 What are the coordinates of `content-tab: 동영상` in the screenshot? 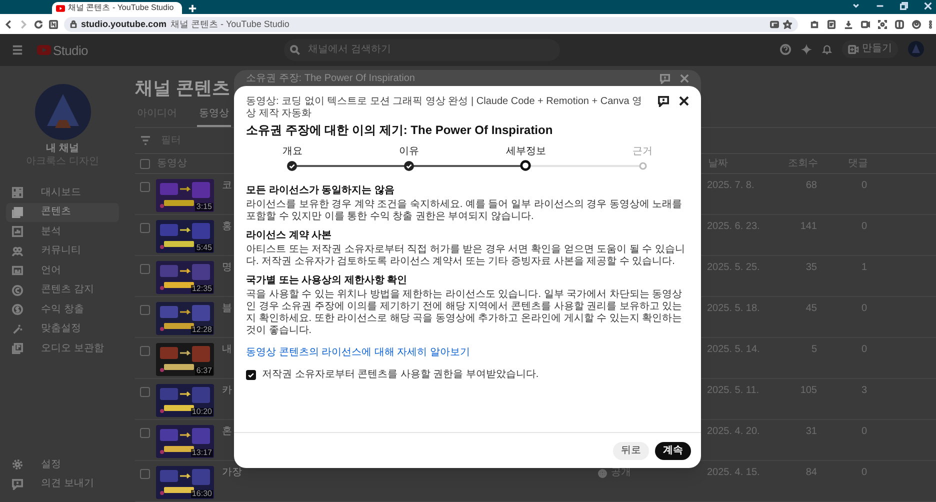 It's located at (214, 118).